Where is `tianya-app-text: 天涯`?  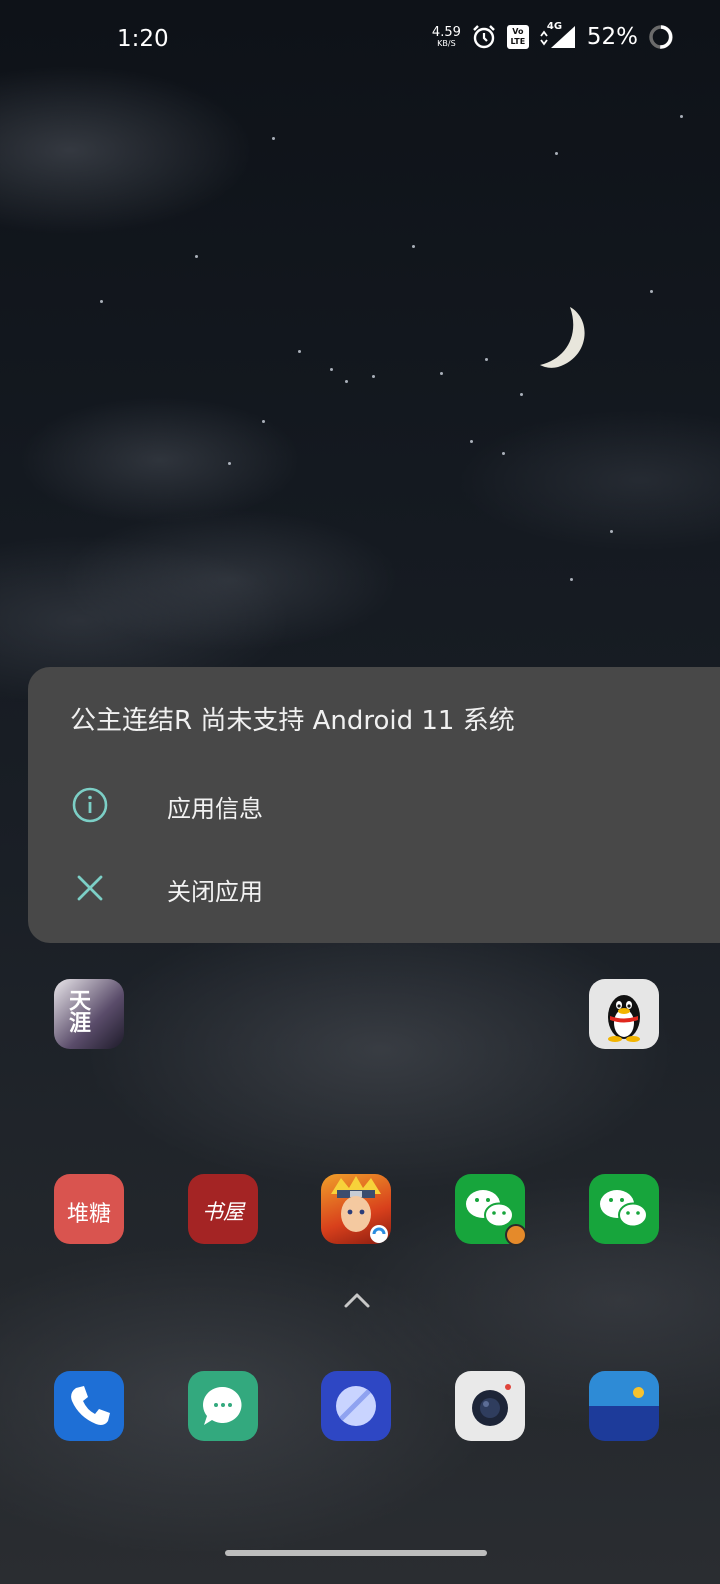
tianya-app-text: 天涯 is located at coordinates (78, 1011).